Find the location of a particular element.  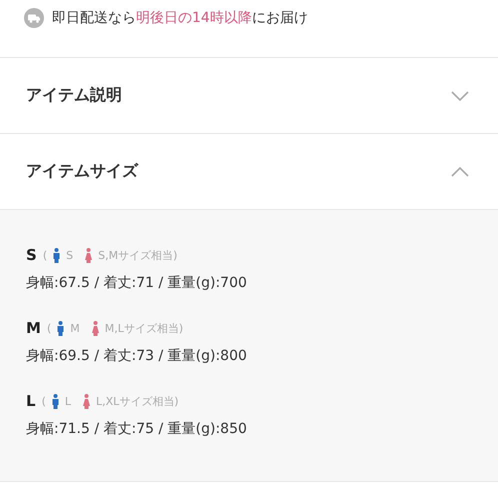

size-specs: 身幅:69.5 / 着丈:73 / 重量(g):800 is located at coordinates (137, 356).